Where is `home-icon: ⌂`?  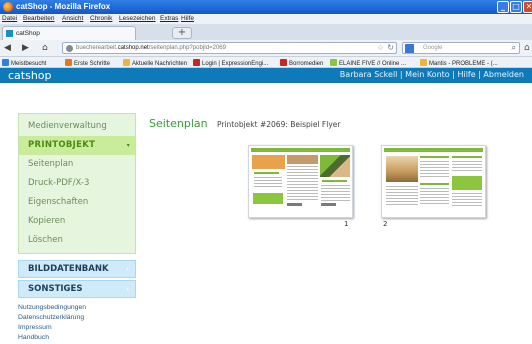 home-icon: ⌂ is located at coordinates (527, 48).